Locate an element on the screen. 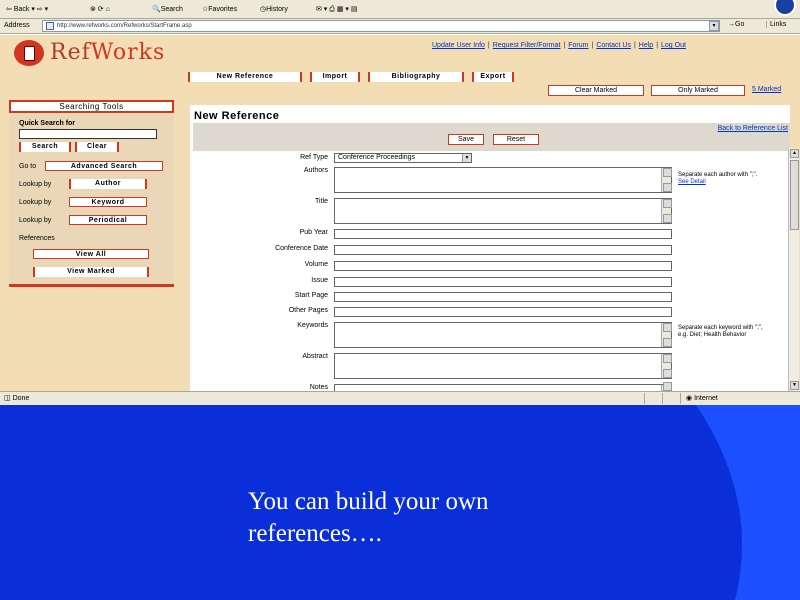  tab-export: Export is located at coordinates (493, 77).